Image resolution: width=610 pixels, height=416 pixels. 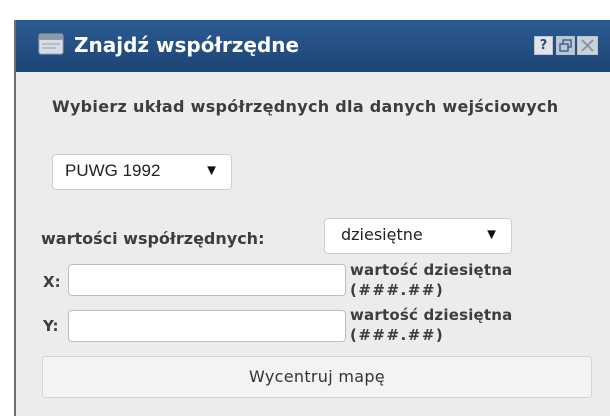 What do you see at coordinates (51, 44) in the screenshot?
I see `window-icon` at bounding box center [51, 44].